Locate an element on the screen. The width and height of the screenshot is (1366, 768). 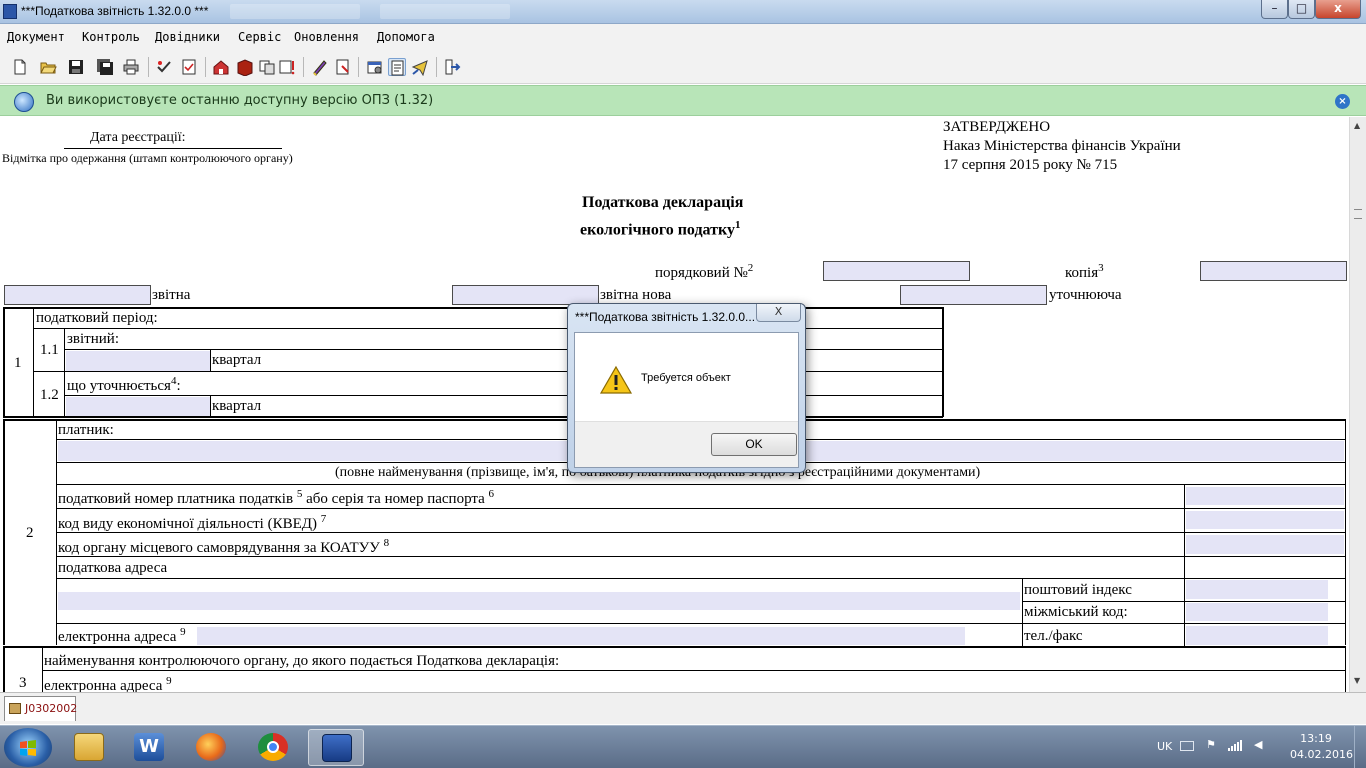
taskbar-firefox is located at coordinates (211, 747).